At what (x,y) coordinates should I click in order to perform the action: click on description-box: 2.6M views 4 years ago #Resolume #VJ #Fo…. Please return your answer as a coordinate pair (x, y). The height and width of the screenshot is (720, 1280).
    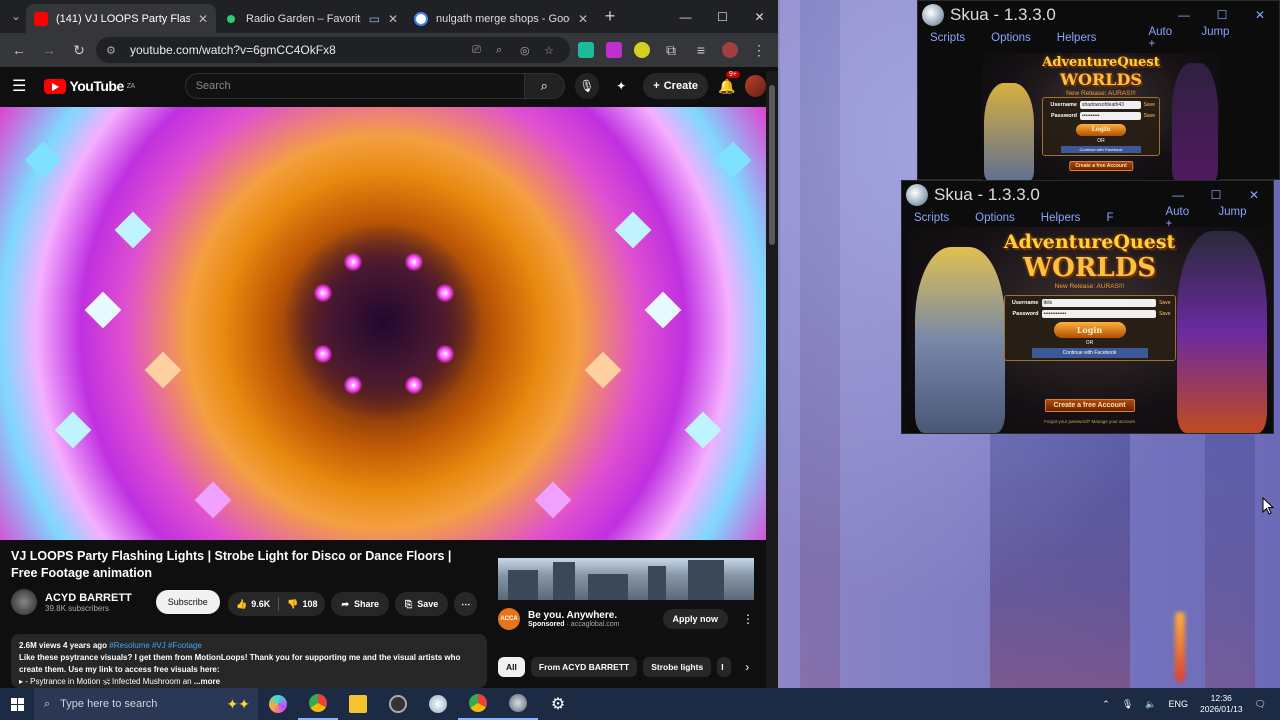
    Looking at the image, I should click on (249, 661).